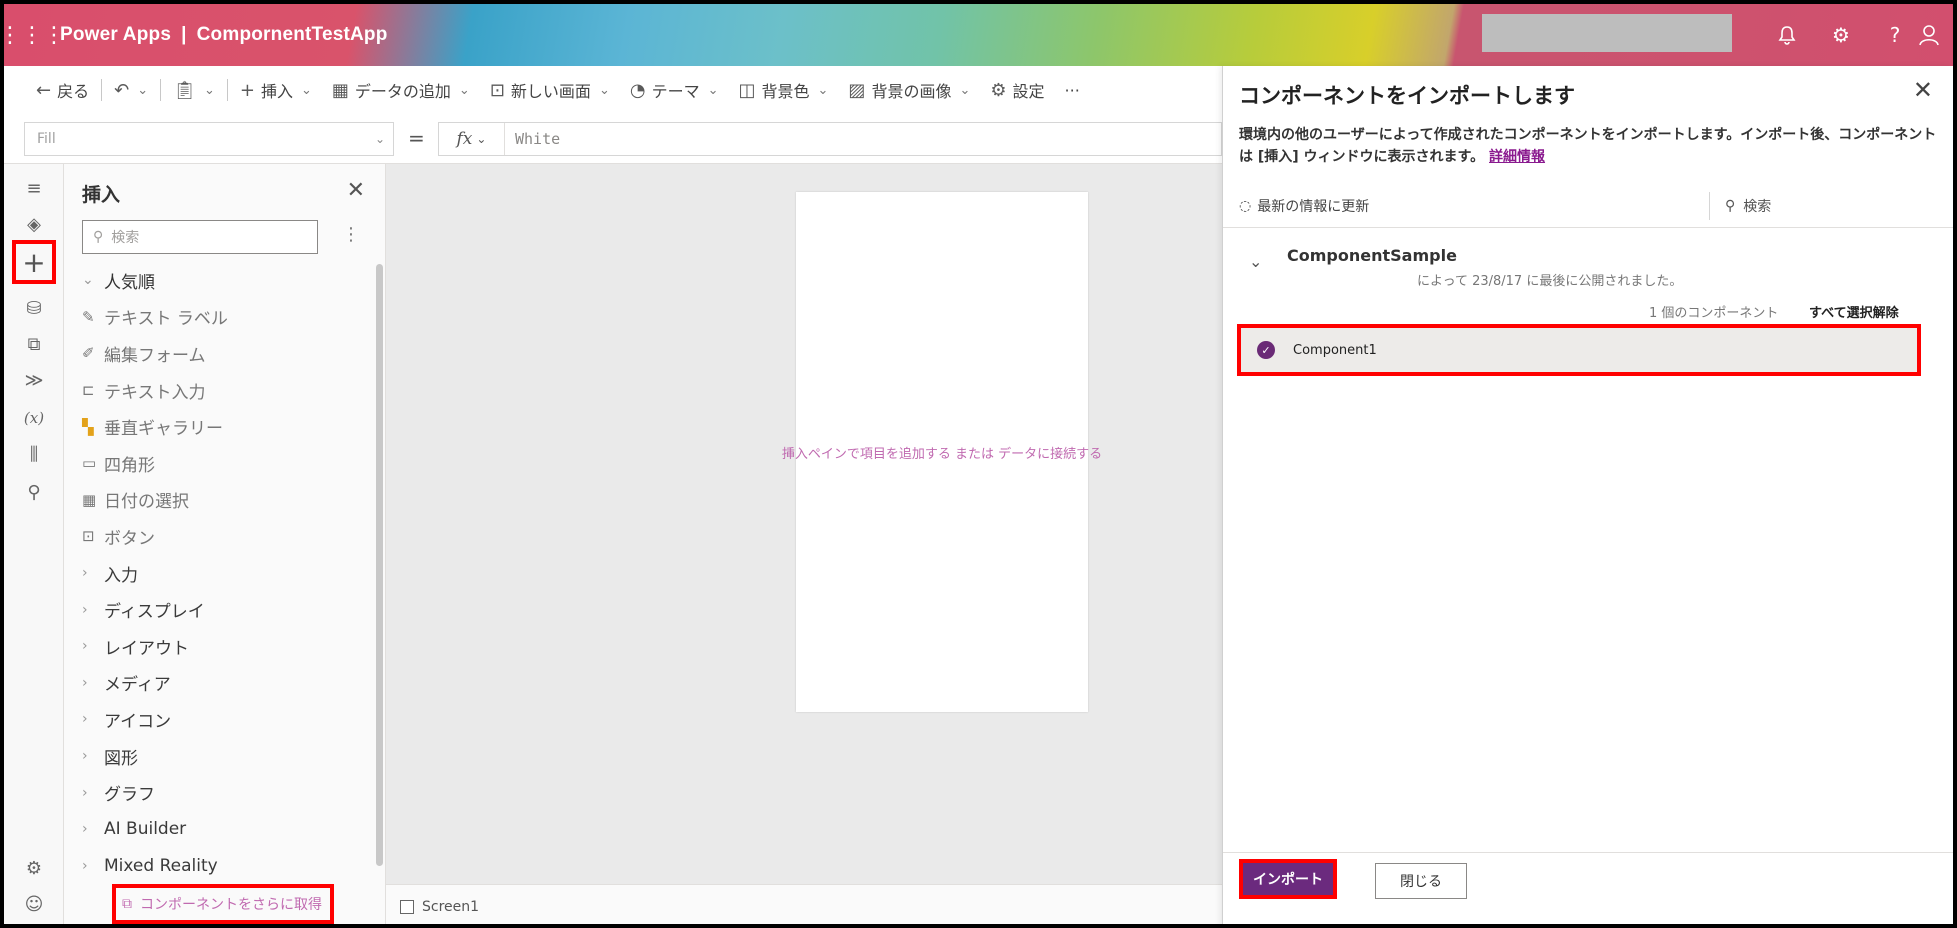 The height and width of the screenshot is (928, 1957). I want to click on insert-label: 挿入, so click(276, 91).